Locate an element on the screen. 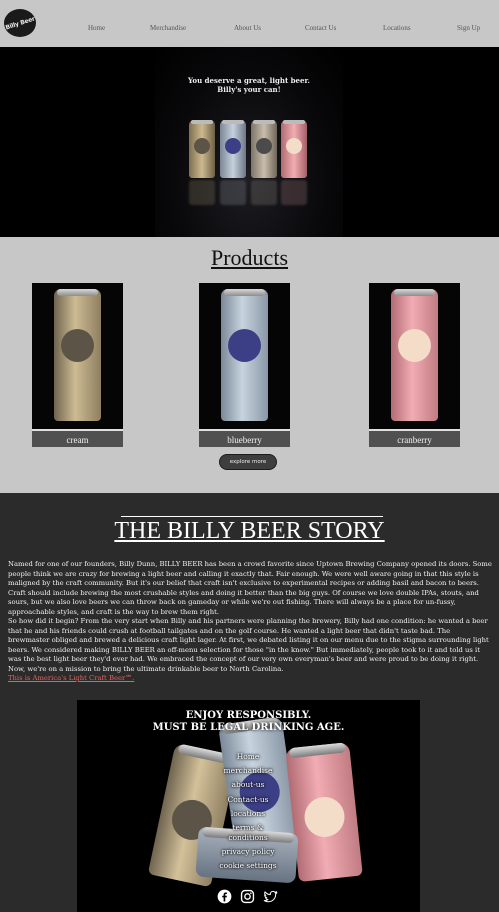 The width and height of the screenshot is (499, 912). footer-link-privacy-policy: privacy policy is located at coordinates (248, 851).